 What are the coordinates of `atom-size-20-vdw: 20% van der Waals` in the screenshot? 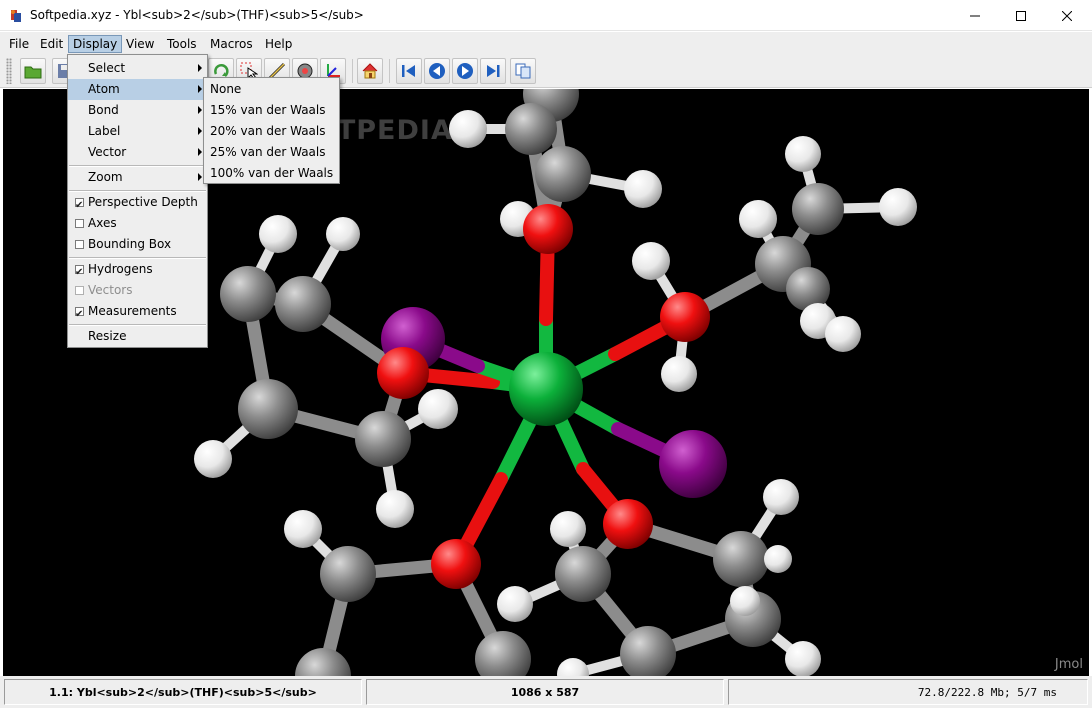 It's located at (271, 131).